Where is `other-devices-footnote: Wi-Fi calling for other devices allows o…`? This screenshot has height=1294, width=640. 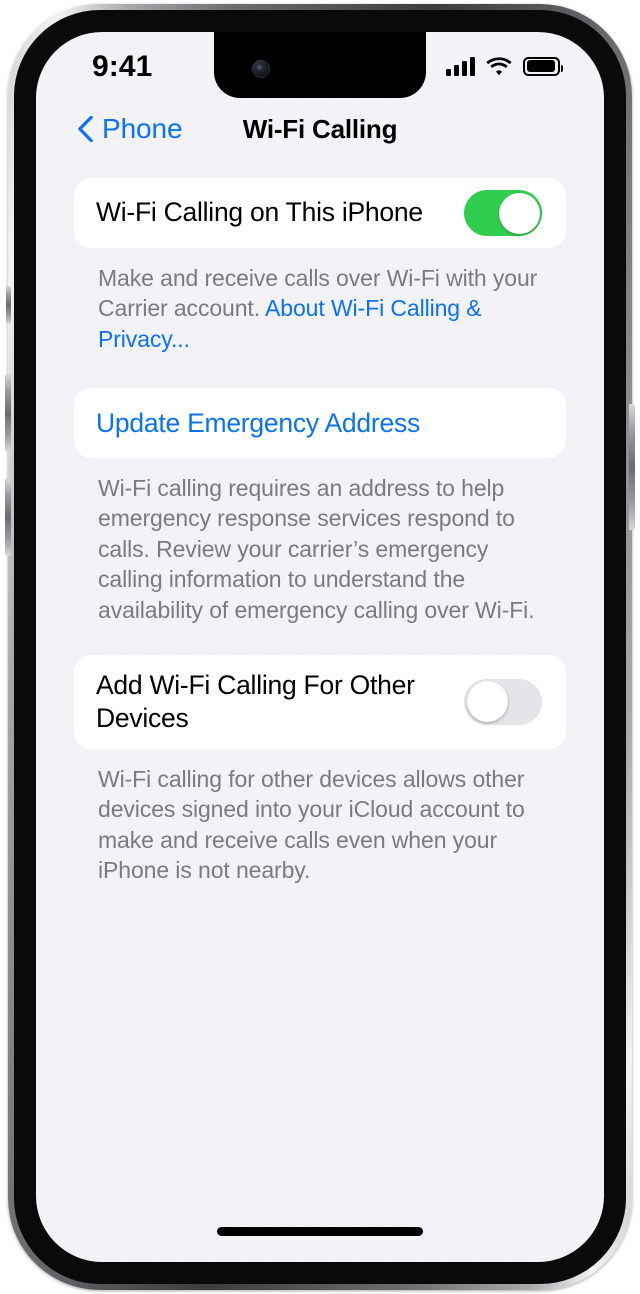 other-devices-footnote: Wi-Fi calling for other devices allows o… is located at coordinates (311, 824).